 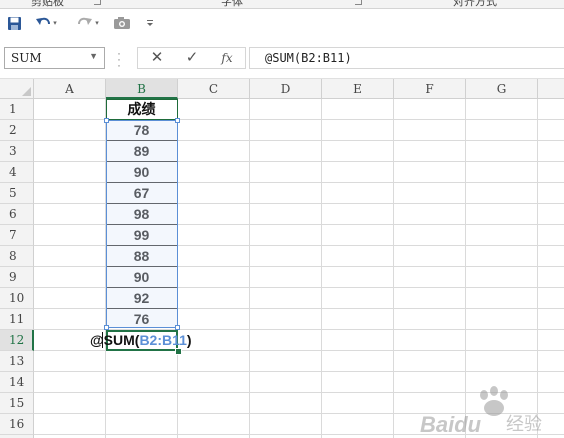 I want to click on cell-d6, so click(x=286, y=214).